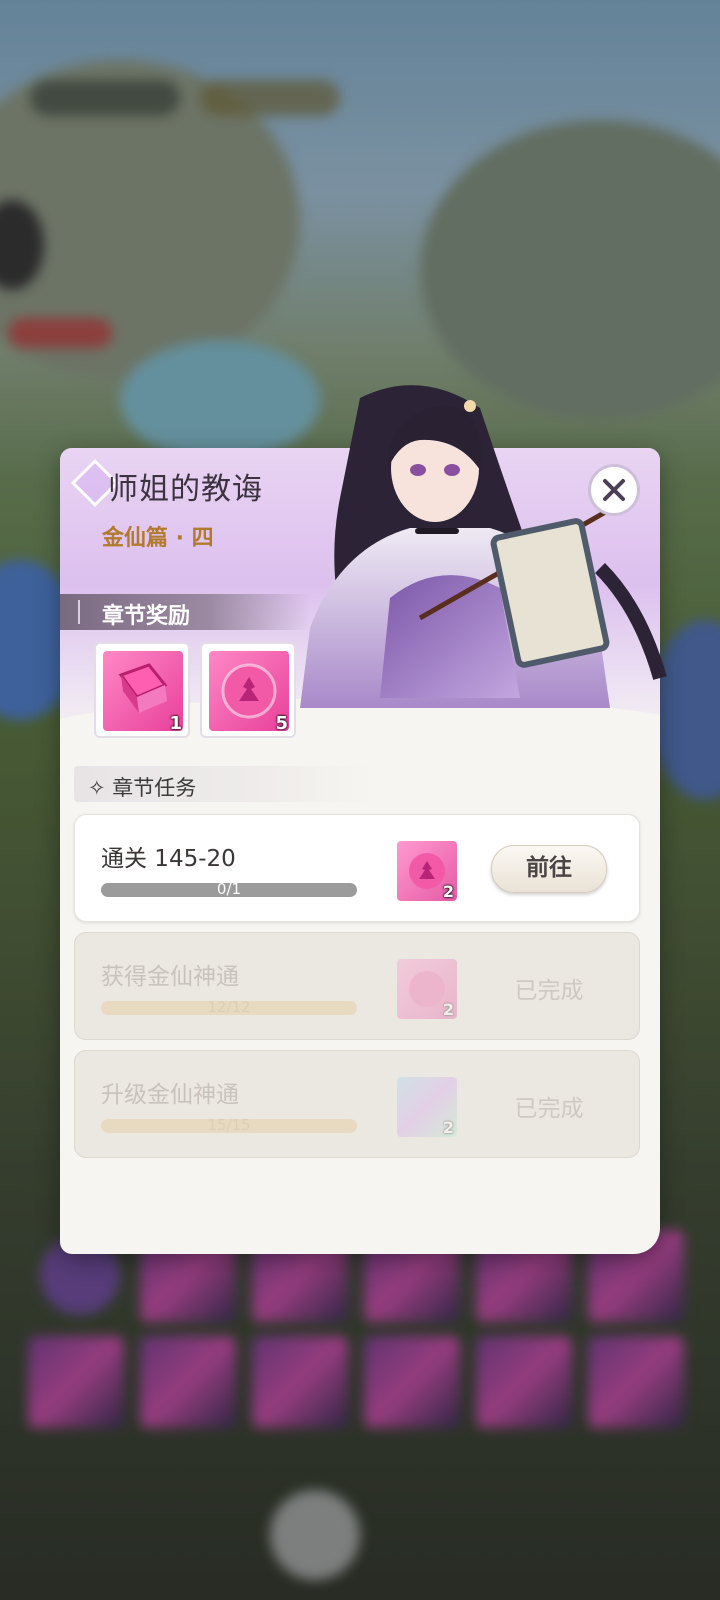 This screenshot has width=720, height=1600. I want to click on task-progress-text: 0/1, so click(229, 889).